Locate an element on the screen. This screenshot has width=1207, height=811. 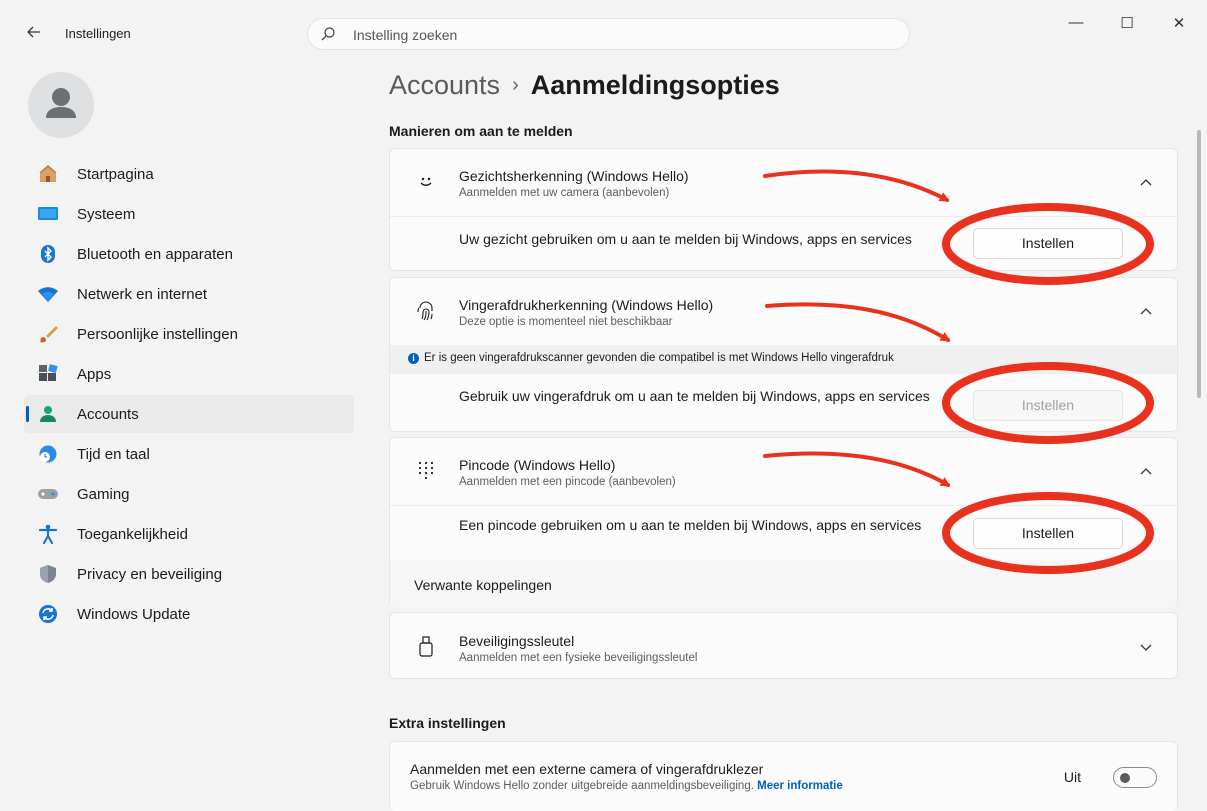
sidebar-item-label: Windows Update is located at coordinates (134, 614).